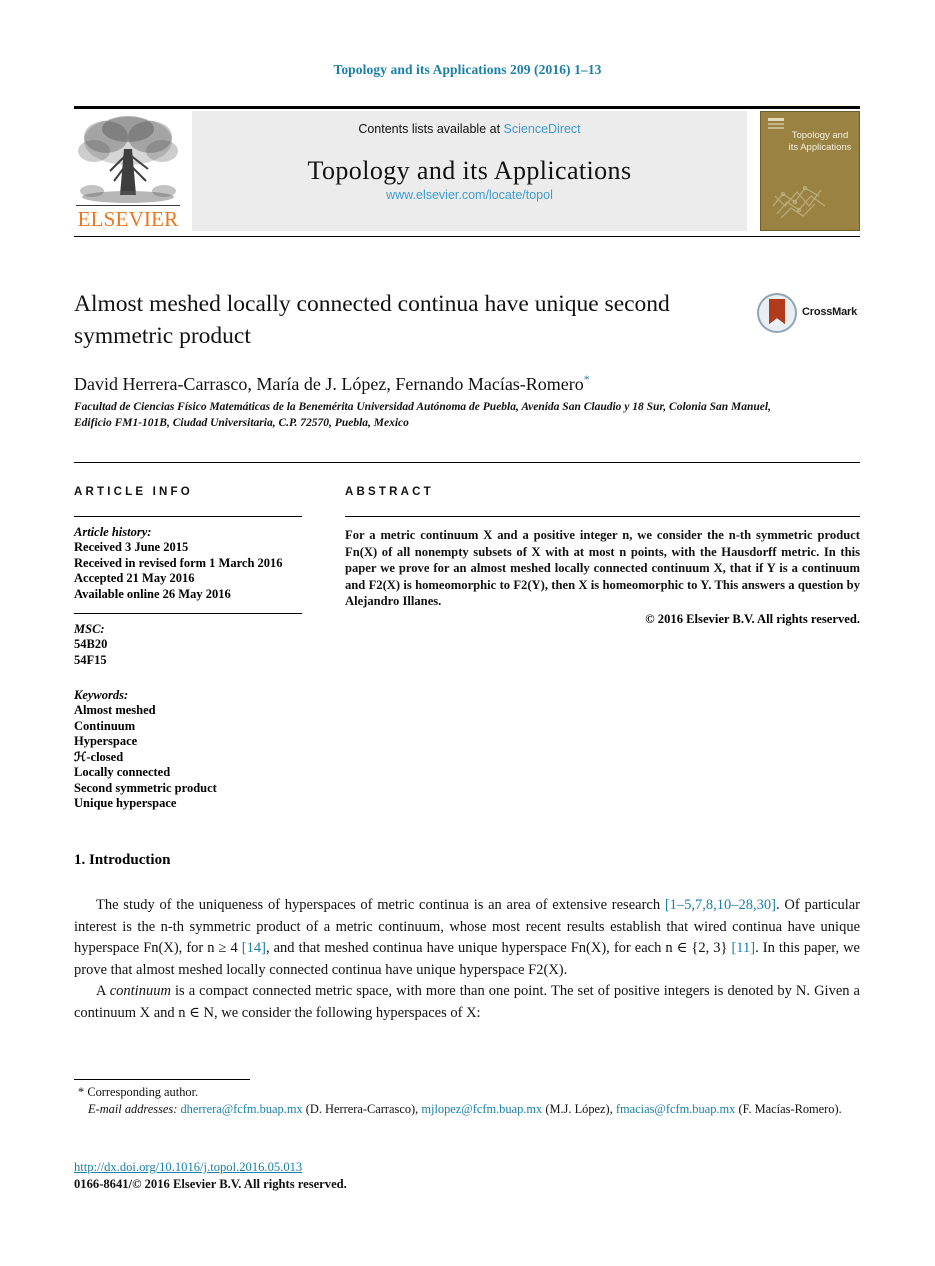 This screenshot has width=935, height=1266. I want to click on article-history-label: Article history:, so click(113, 532).